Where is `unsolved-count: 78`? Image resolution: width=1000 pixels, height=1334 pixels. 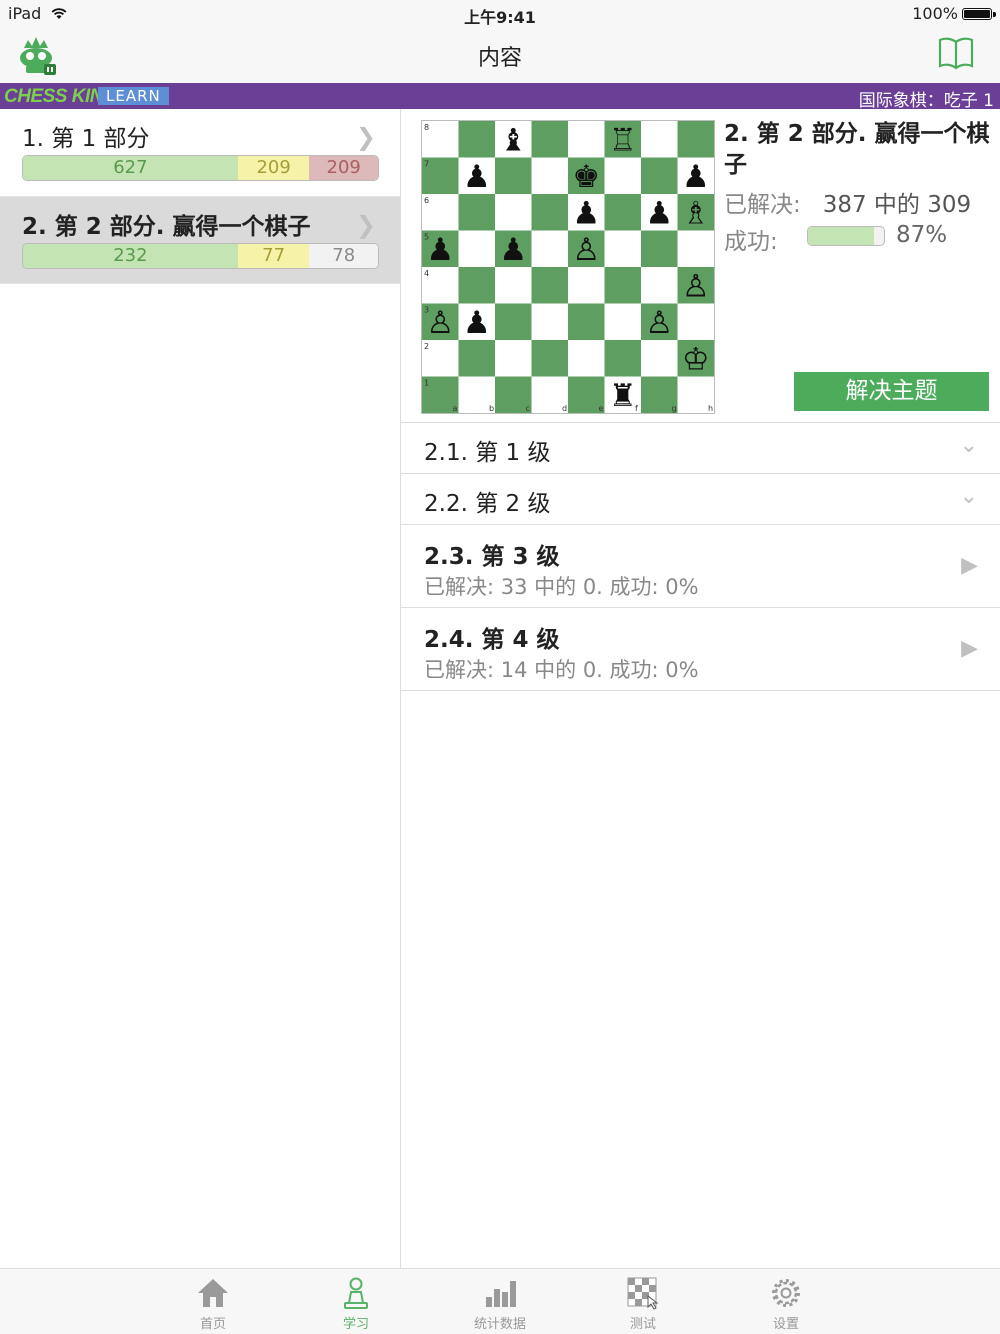
unsolved-count: 78 is located at coordinates (343, 256).